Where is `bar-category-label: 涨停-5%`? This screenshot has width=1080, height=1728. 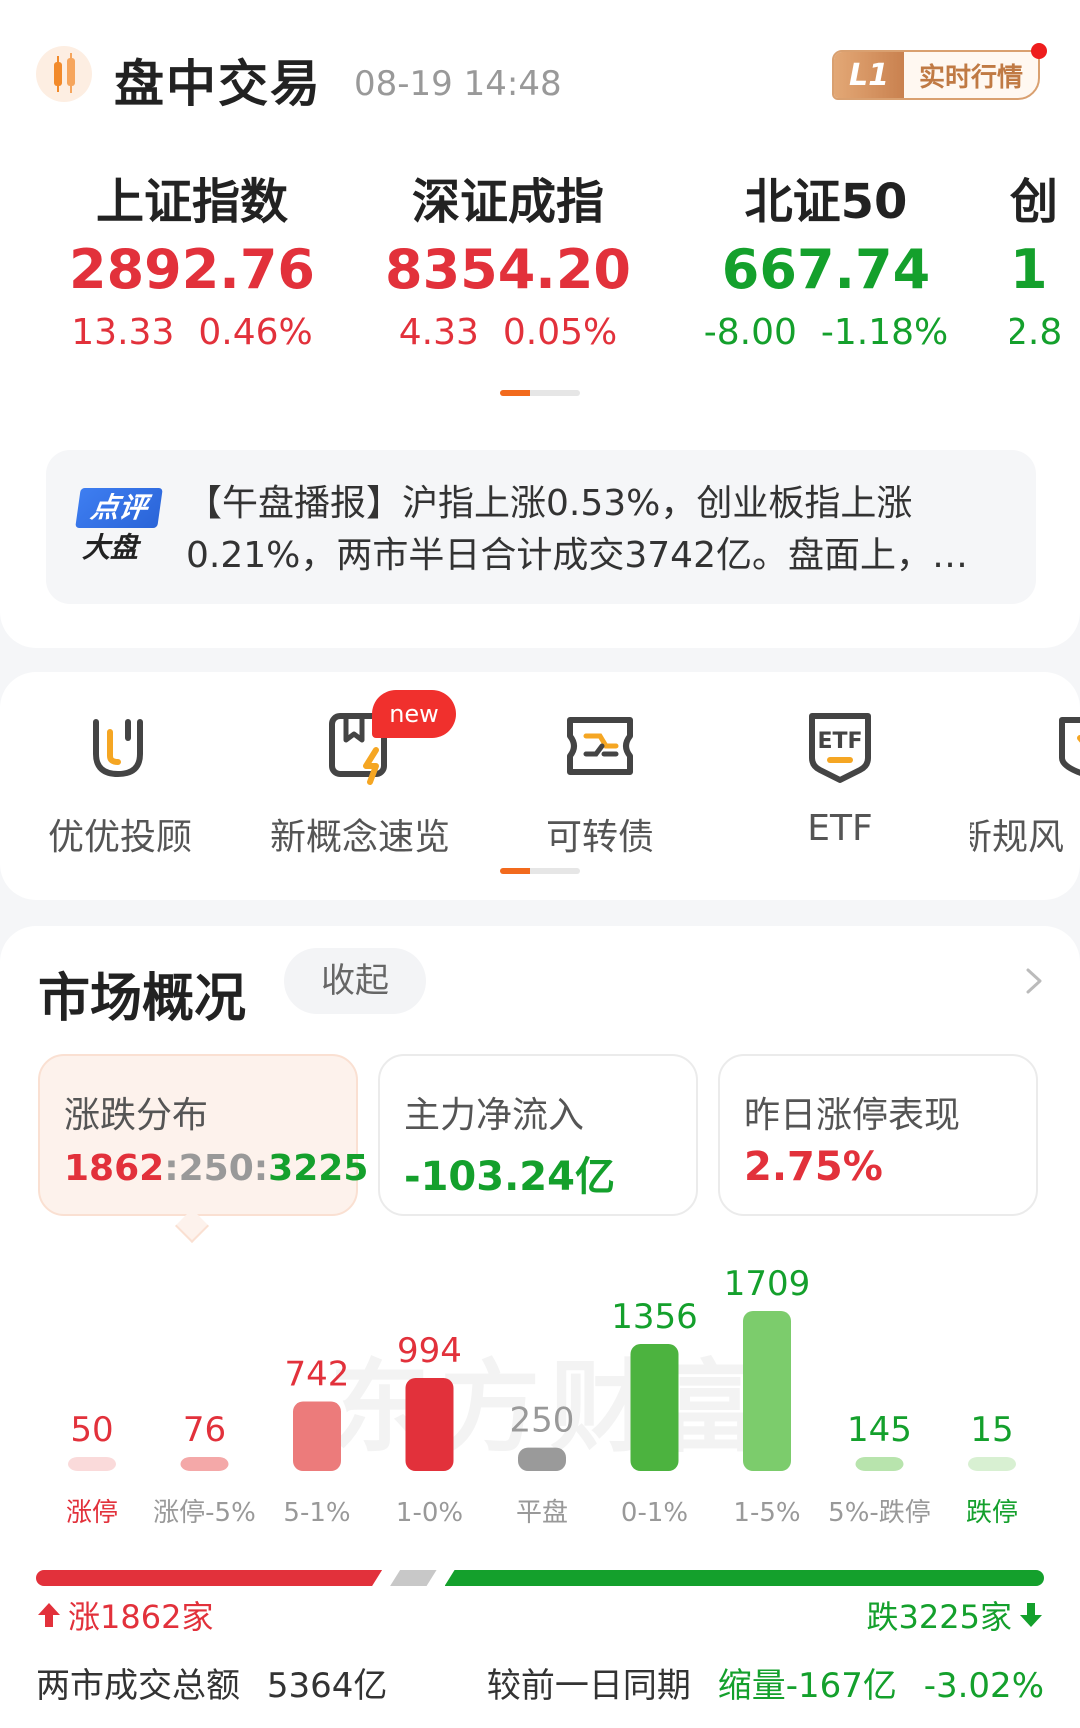
bar-category-label: 涨停-5% is located at coordinates (204, 1513).